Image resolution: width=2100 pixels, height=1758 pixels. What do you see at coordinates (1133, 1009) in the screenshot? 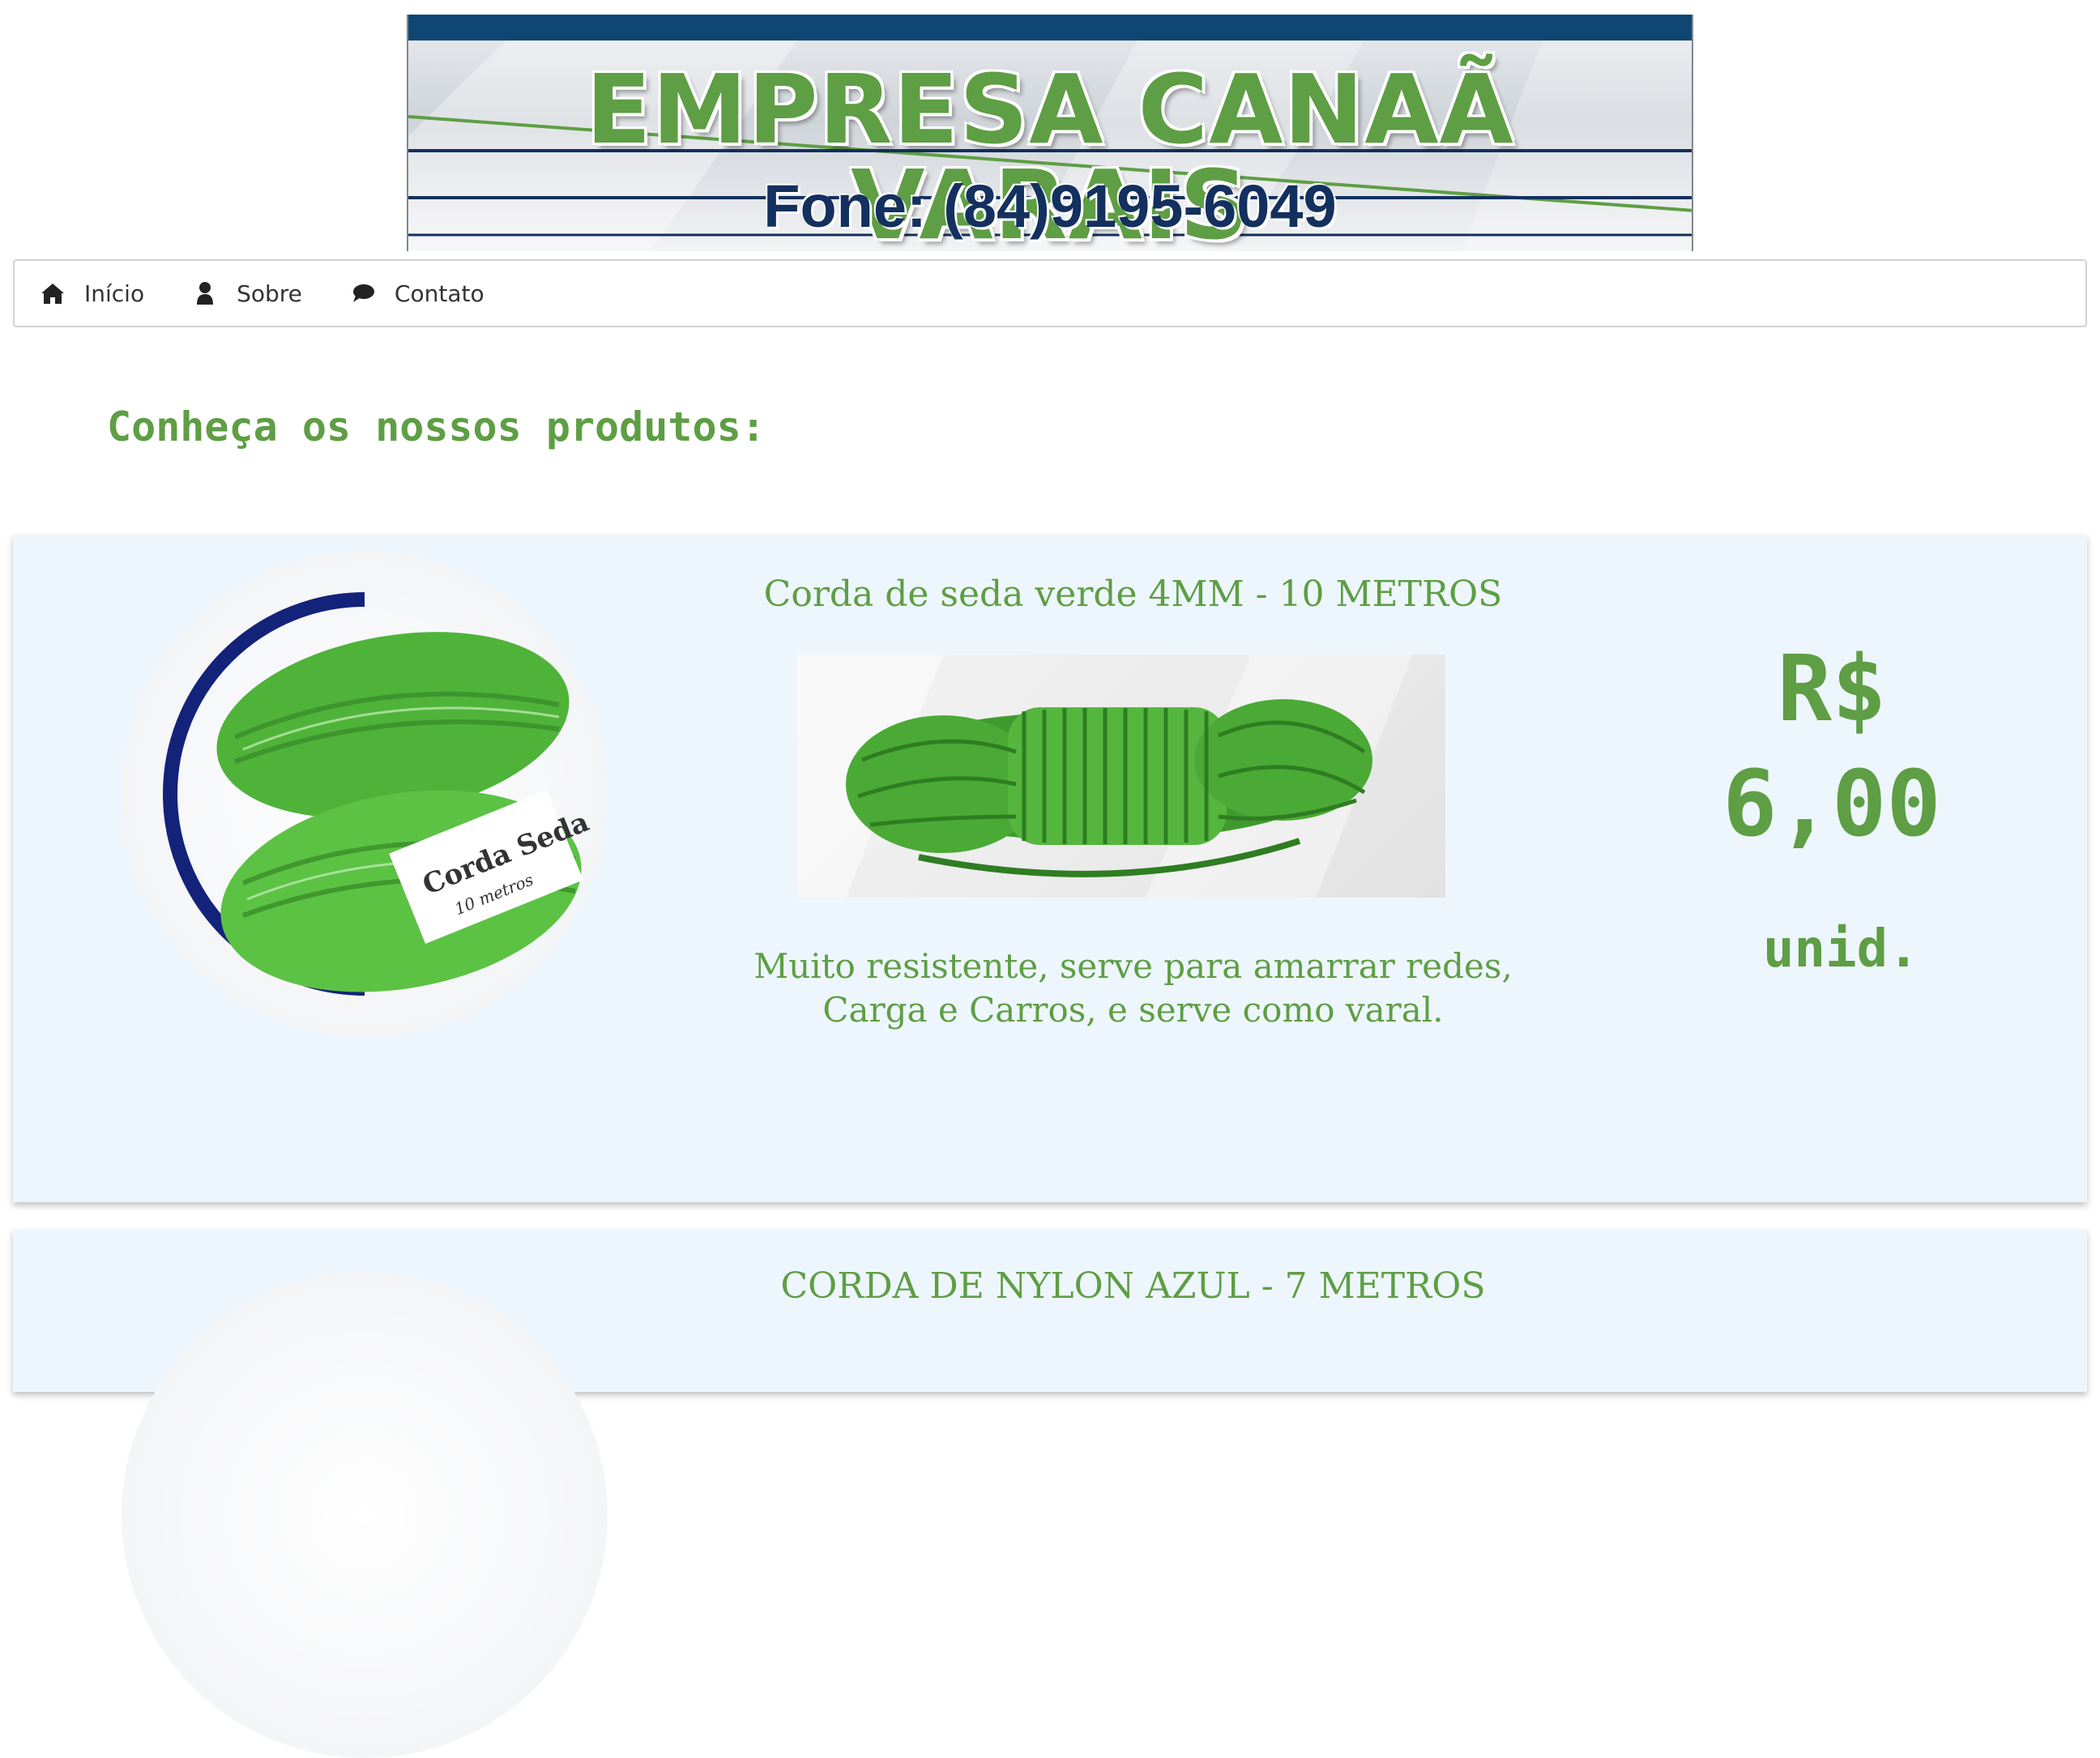
I see `product-description-line-2: Carga e Carros, e serve como varal.` at bounding box center [1133, 1009].